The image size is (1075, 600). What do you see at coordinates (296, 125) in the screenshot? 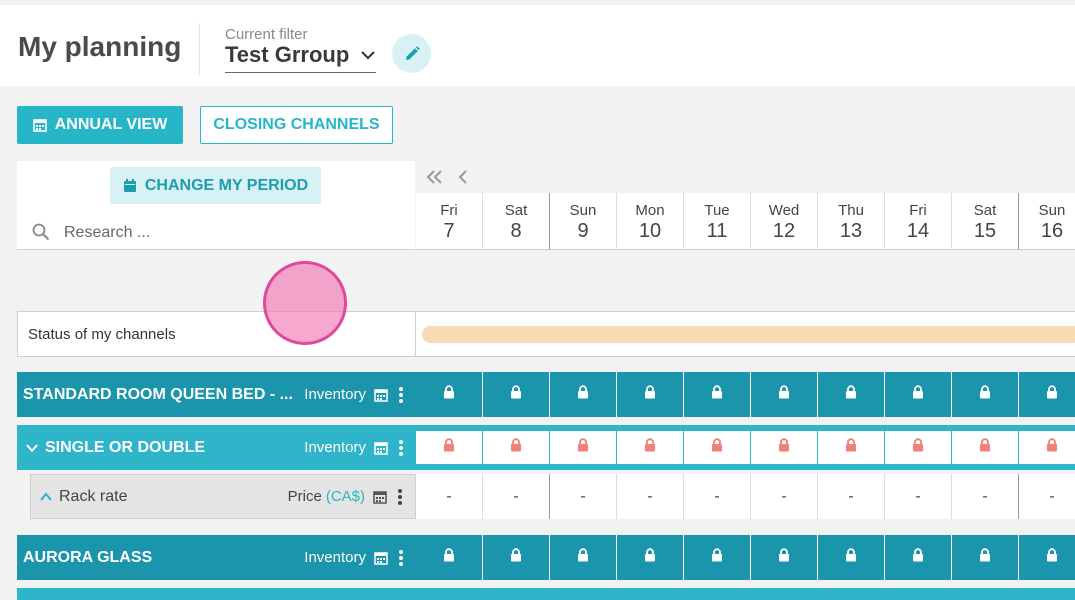
I see `closing-channels-button: CLOSING CHANNELS` at bounding box center [296, 125].